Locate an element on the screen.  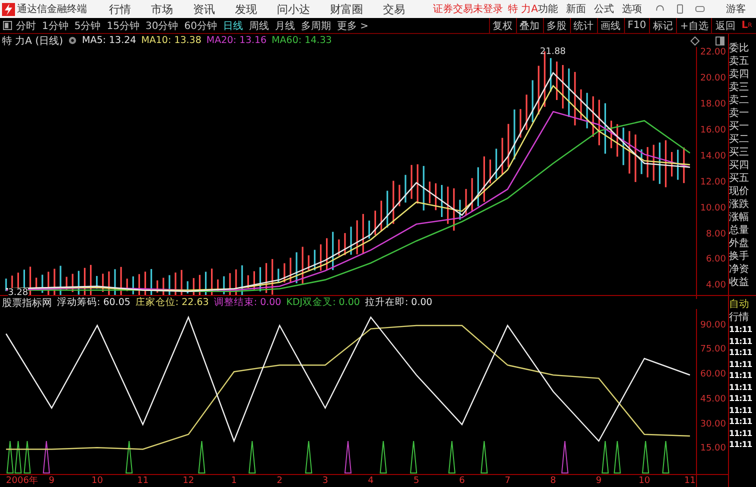
price-axis-label: 8.00 is located at coordinates (716, 234).